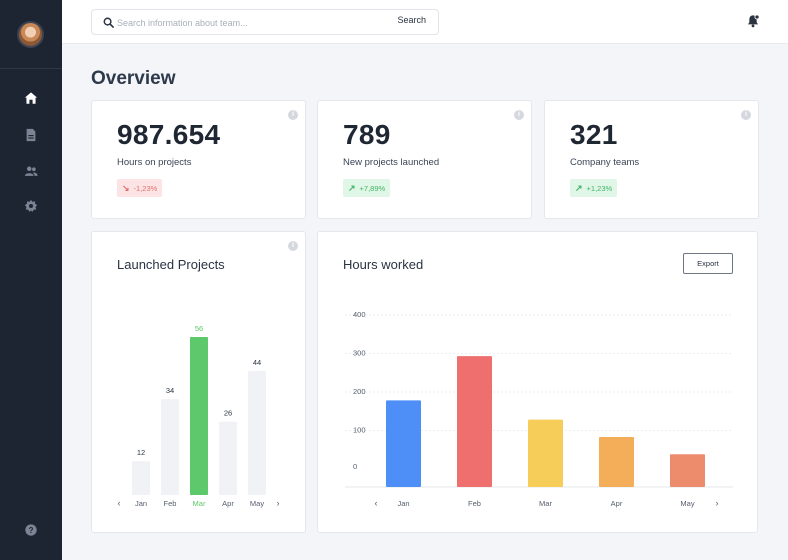 This screenshot has width=788, height=560. I want to click on help-icon: ?, so click(31, 530).